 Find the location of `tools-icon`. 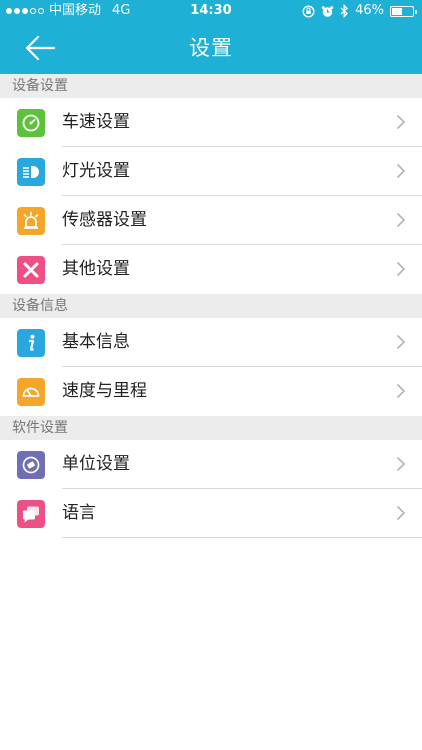

tools-icon is located at coordinates (31, 270).